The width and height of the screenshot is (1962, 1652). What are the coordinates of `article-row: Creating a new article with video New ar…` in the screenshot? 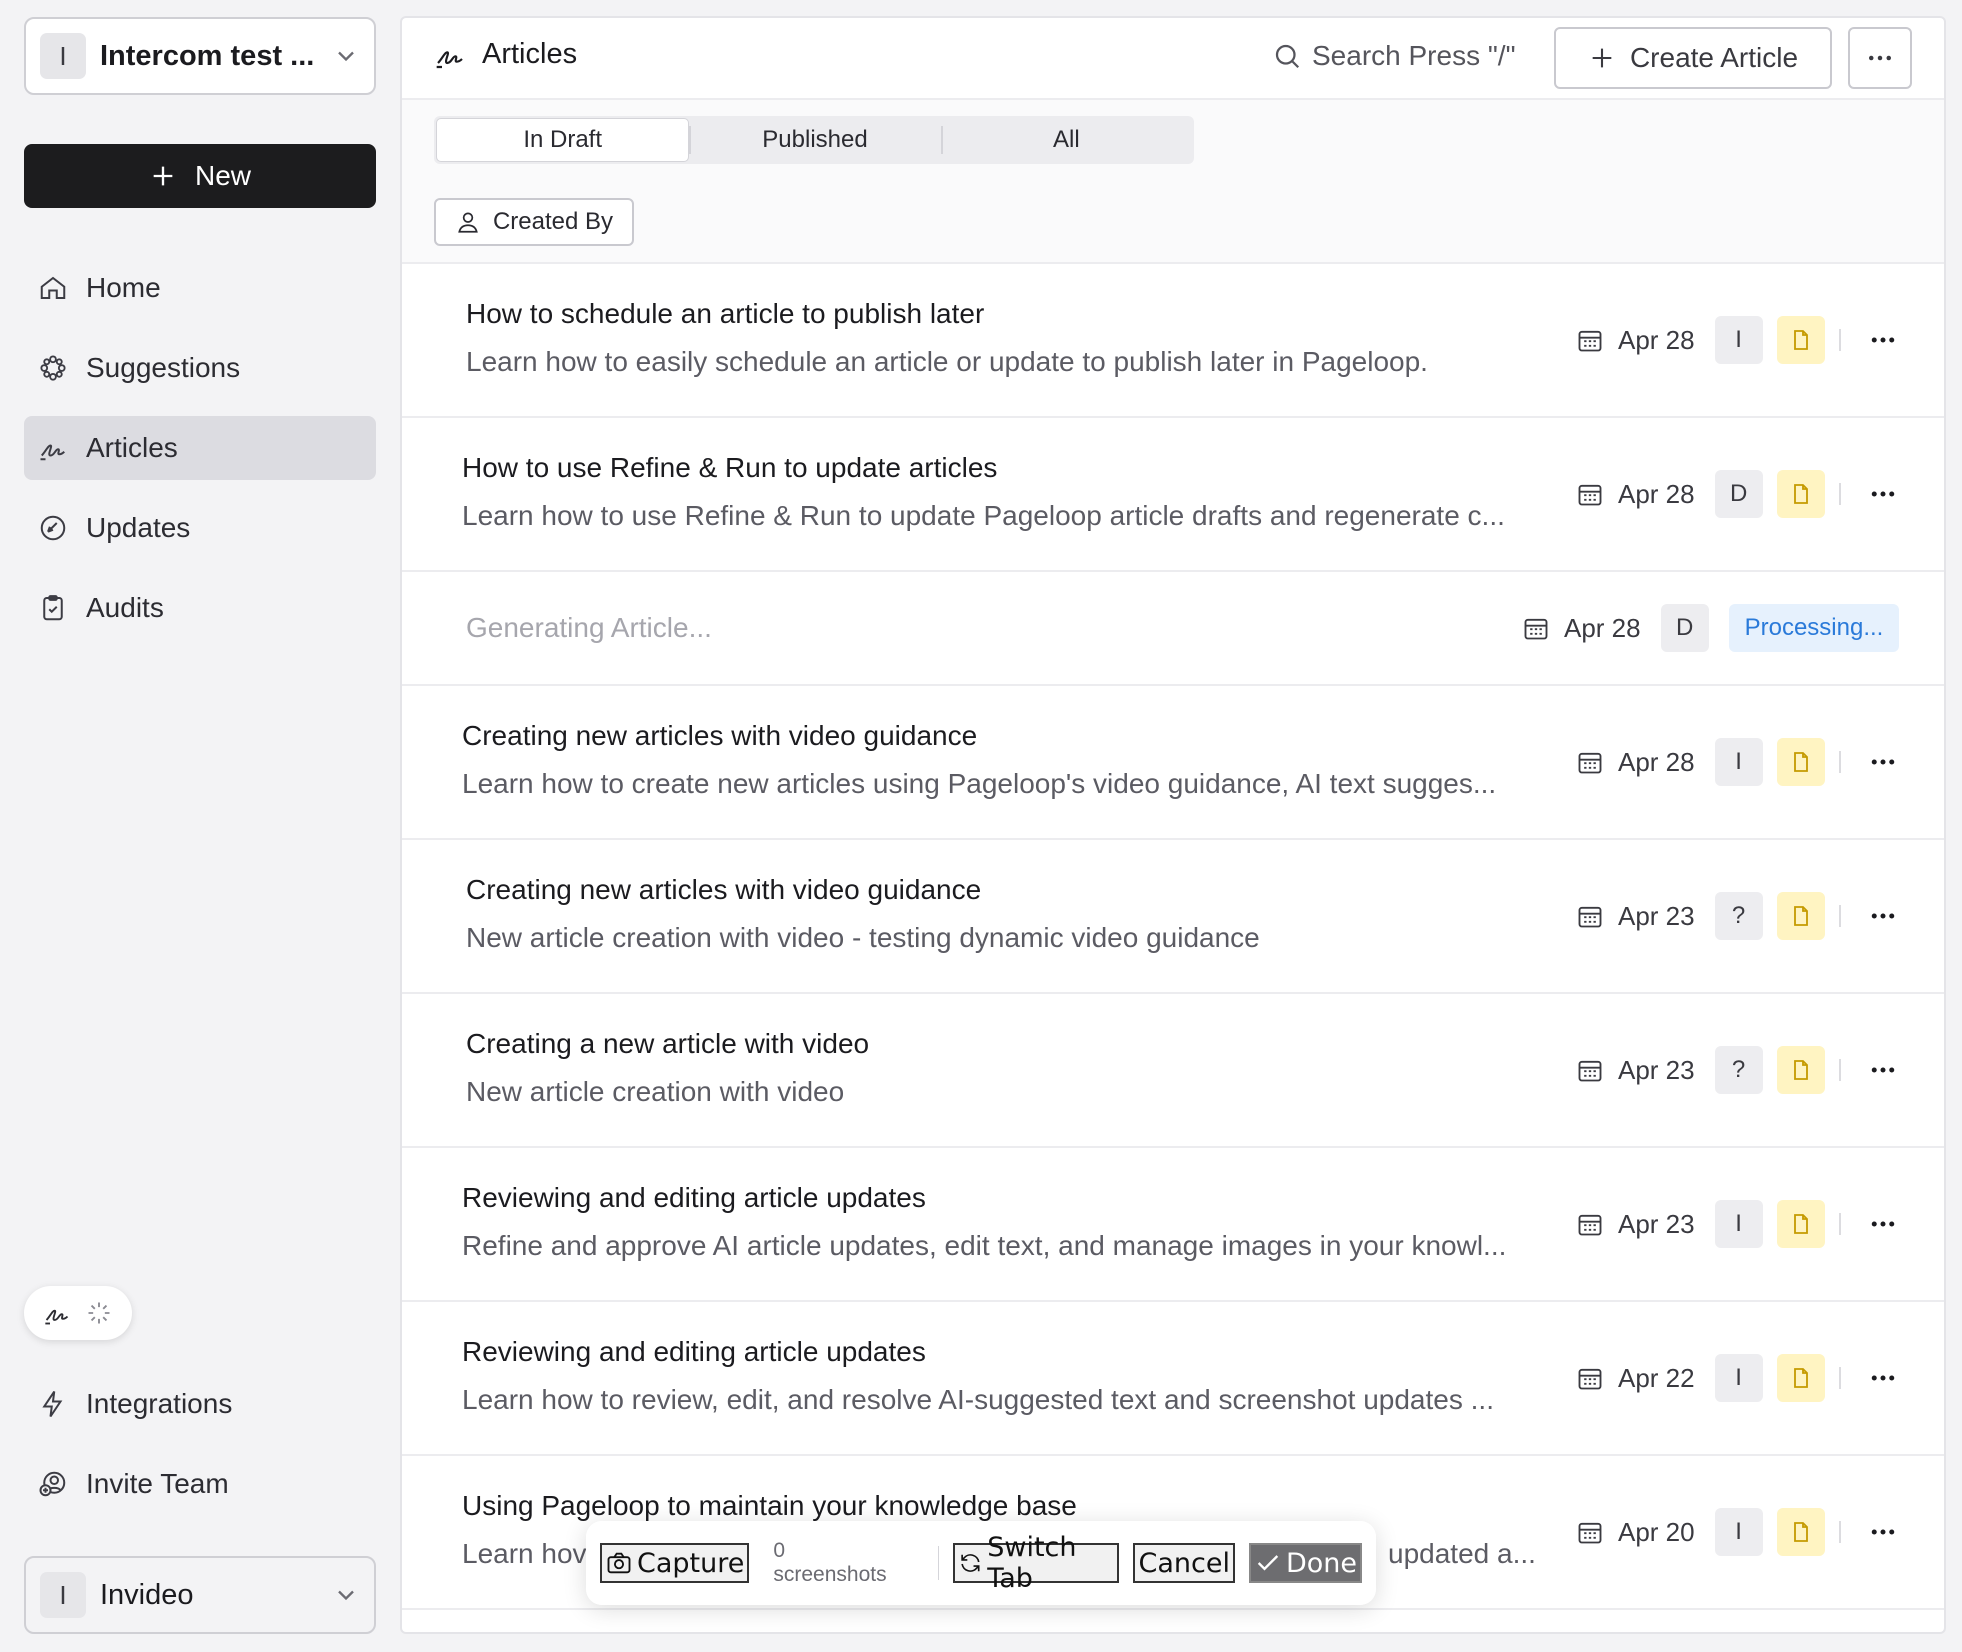 It's located at (1173, 1071).